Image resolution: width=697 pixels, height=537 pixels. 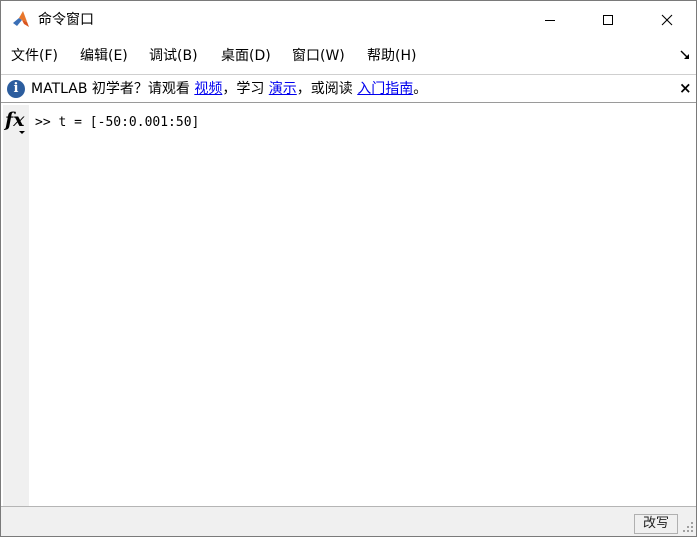 I want to click on minimize-button, so click(x=550, y=20).